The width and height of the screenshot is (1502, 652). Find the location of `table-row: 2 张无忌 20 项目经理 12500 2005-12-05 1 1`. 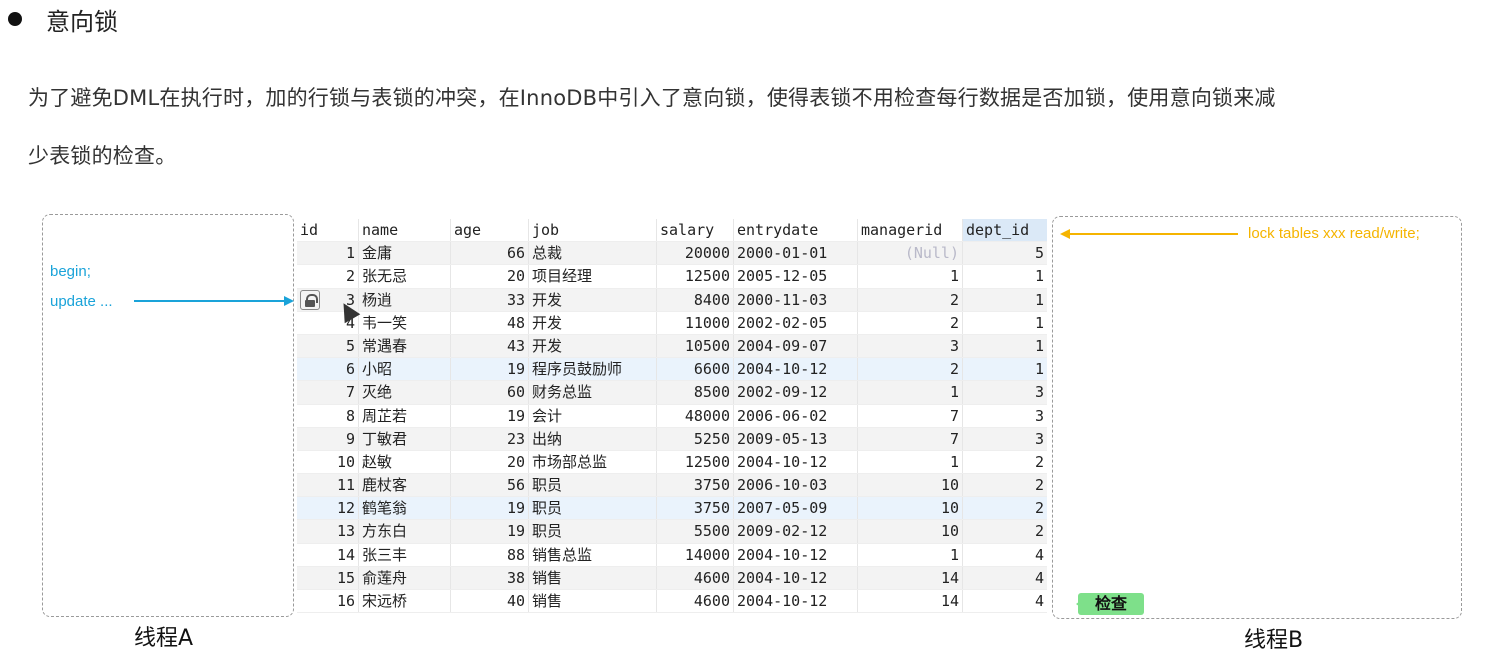

table-row: 2 张无忌 20 项目经理 12500 2005-12-05 1 1 is located at coordinates (672, 277).